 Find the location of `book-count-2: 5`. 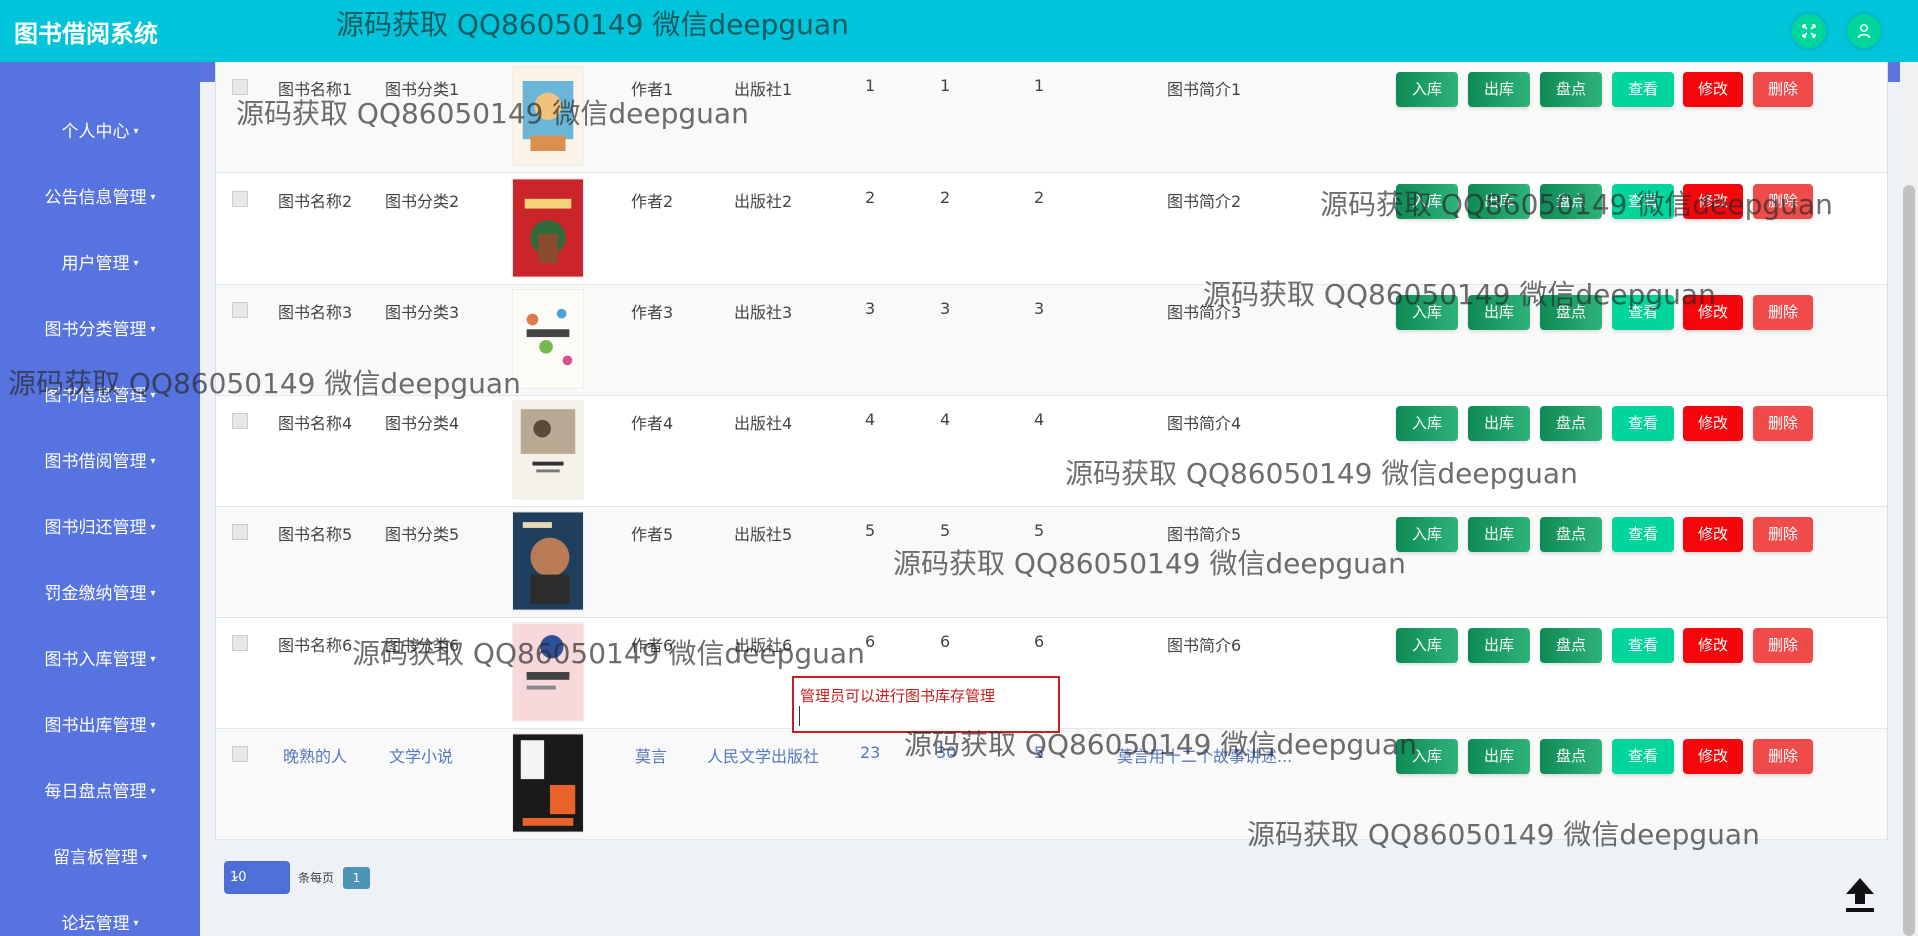

book-count-2: 5 is located at coordinates (945, 530).